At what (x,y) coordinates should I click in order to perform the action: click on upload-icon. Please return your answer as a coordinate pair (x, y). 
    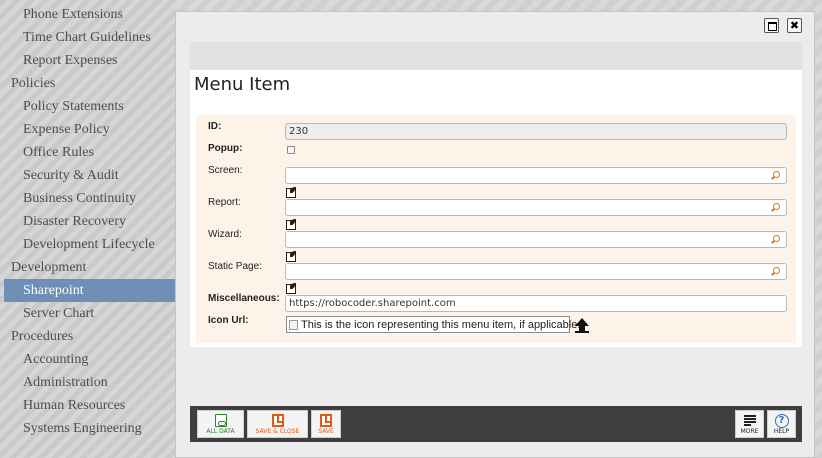
    Looking at the image, I should click on (582, 325).